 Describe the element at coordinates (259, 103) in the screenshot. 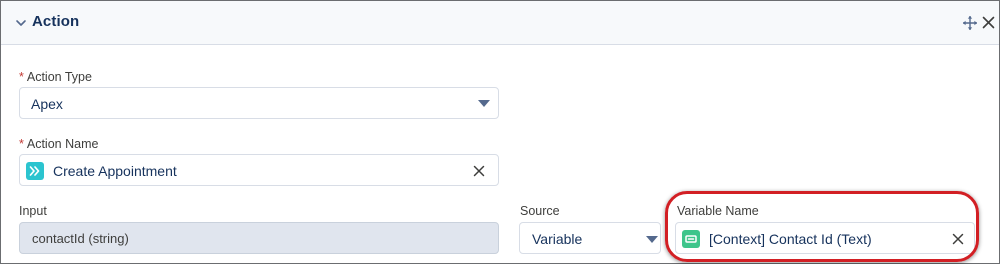

I see `action-type-select: Apex` at that location.